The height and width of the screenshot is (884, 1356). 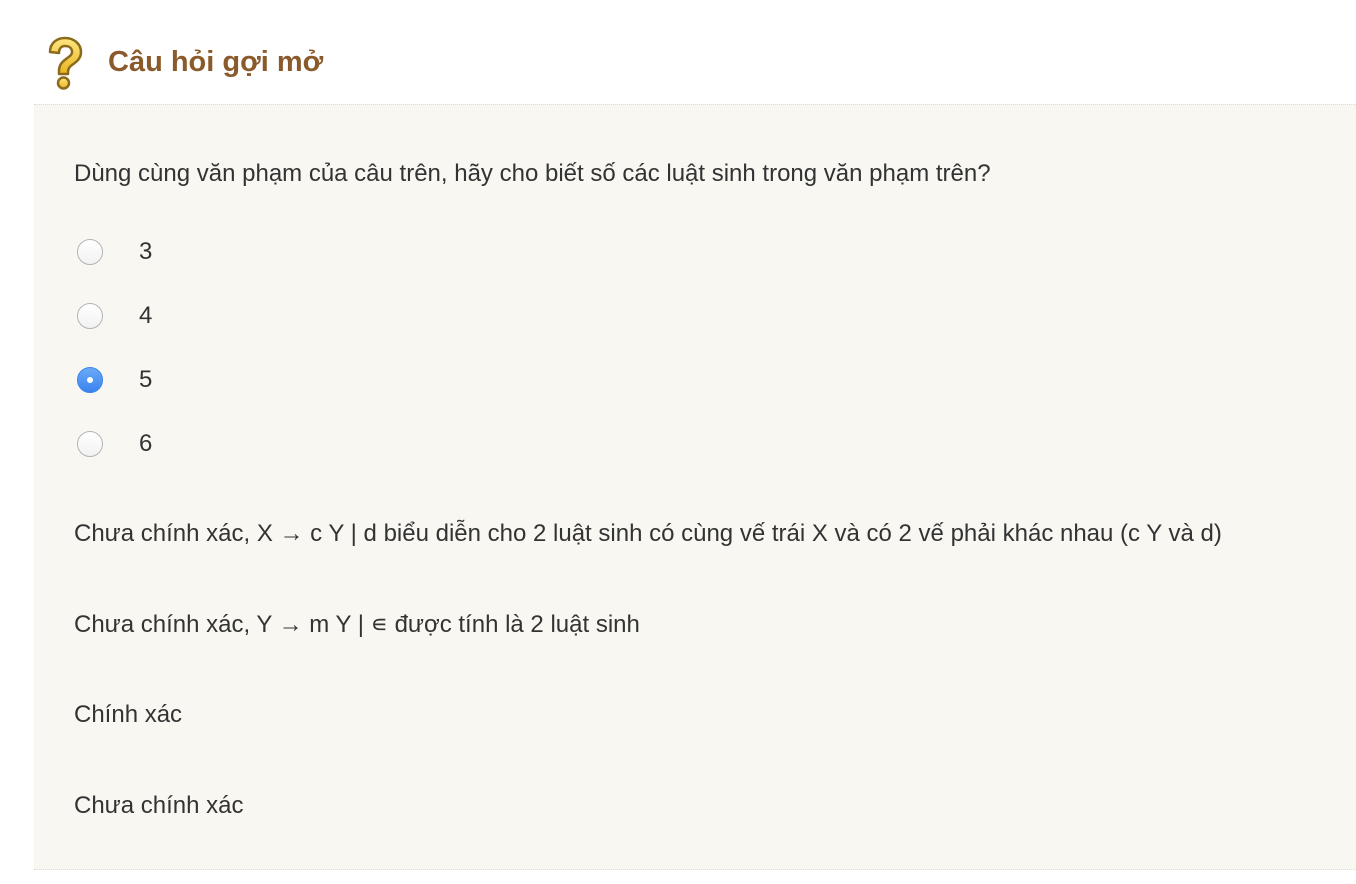 I want to click on option-5: 5, so click(x=224, y=380).